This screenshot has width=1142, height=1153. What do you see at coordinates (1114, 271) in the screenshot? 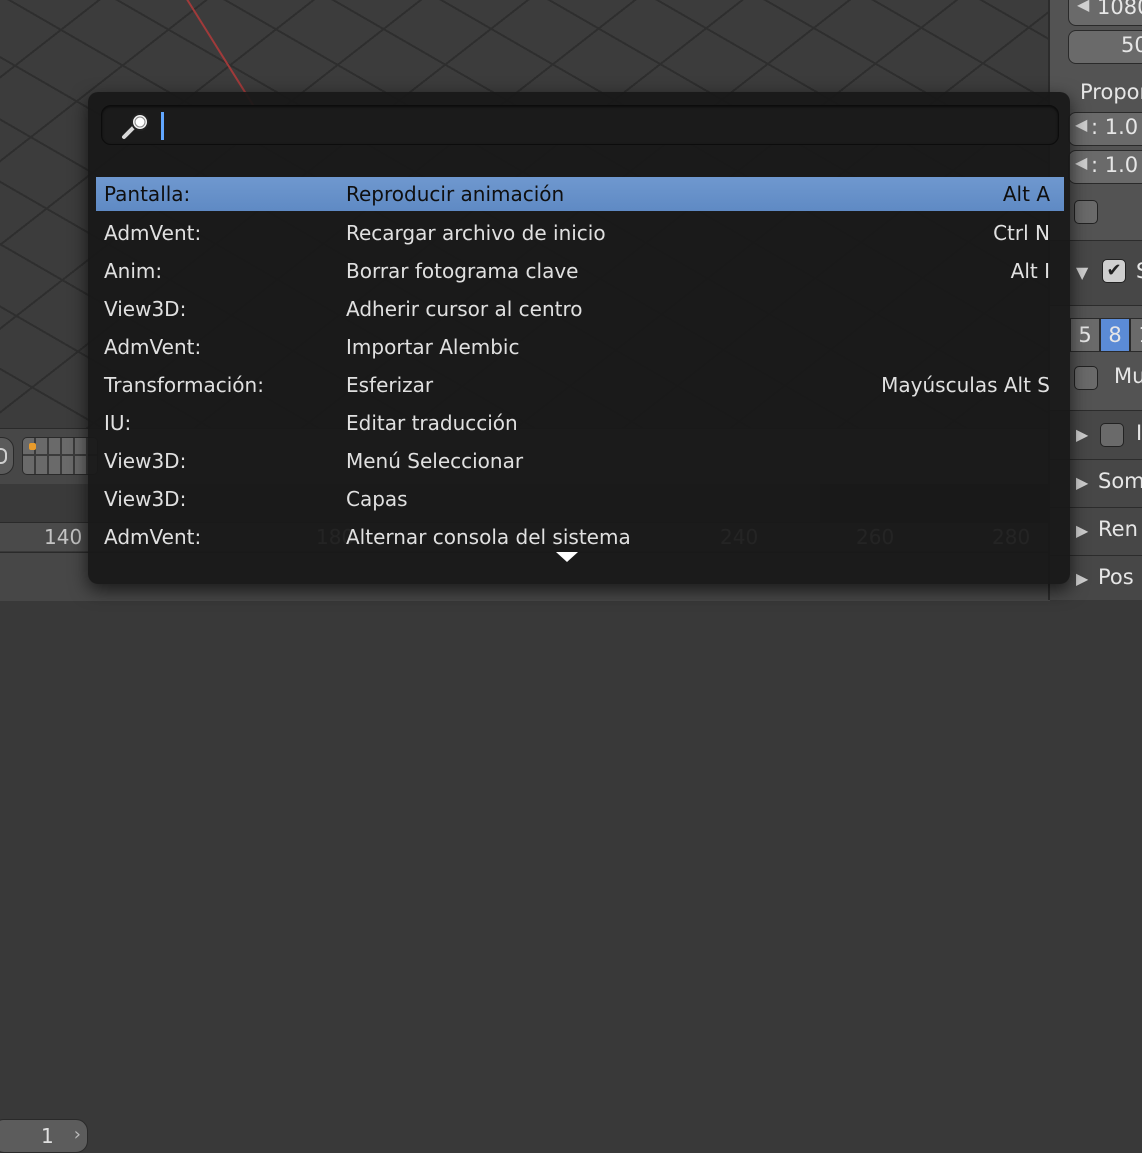
I see `checkmark-icon: ✔` at bounding box center [1114, 271].